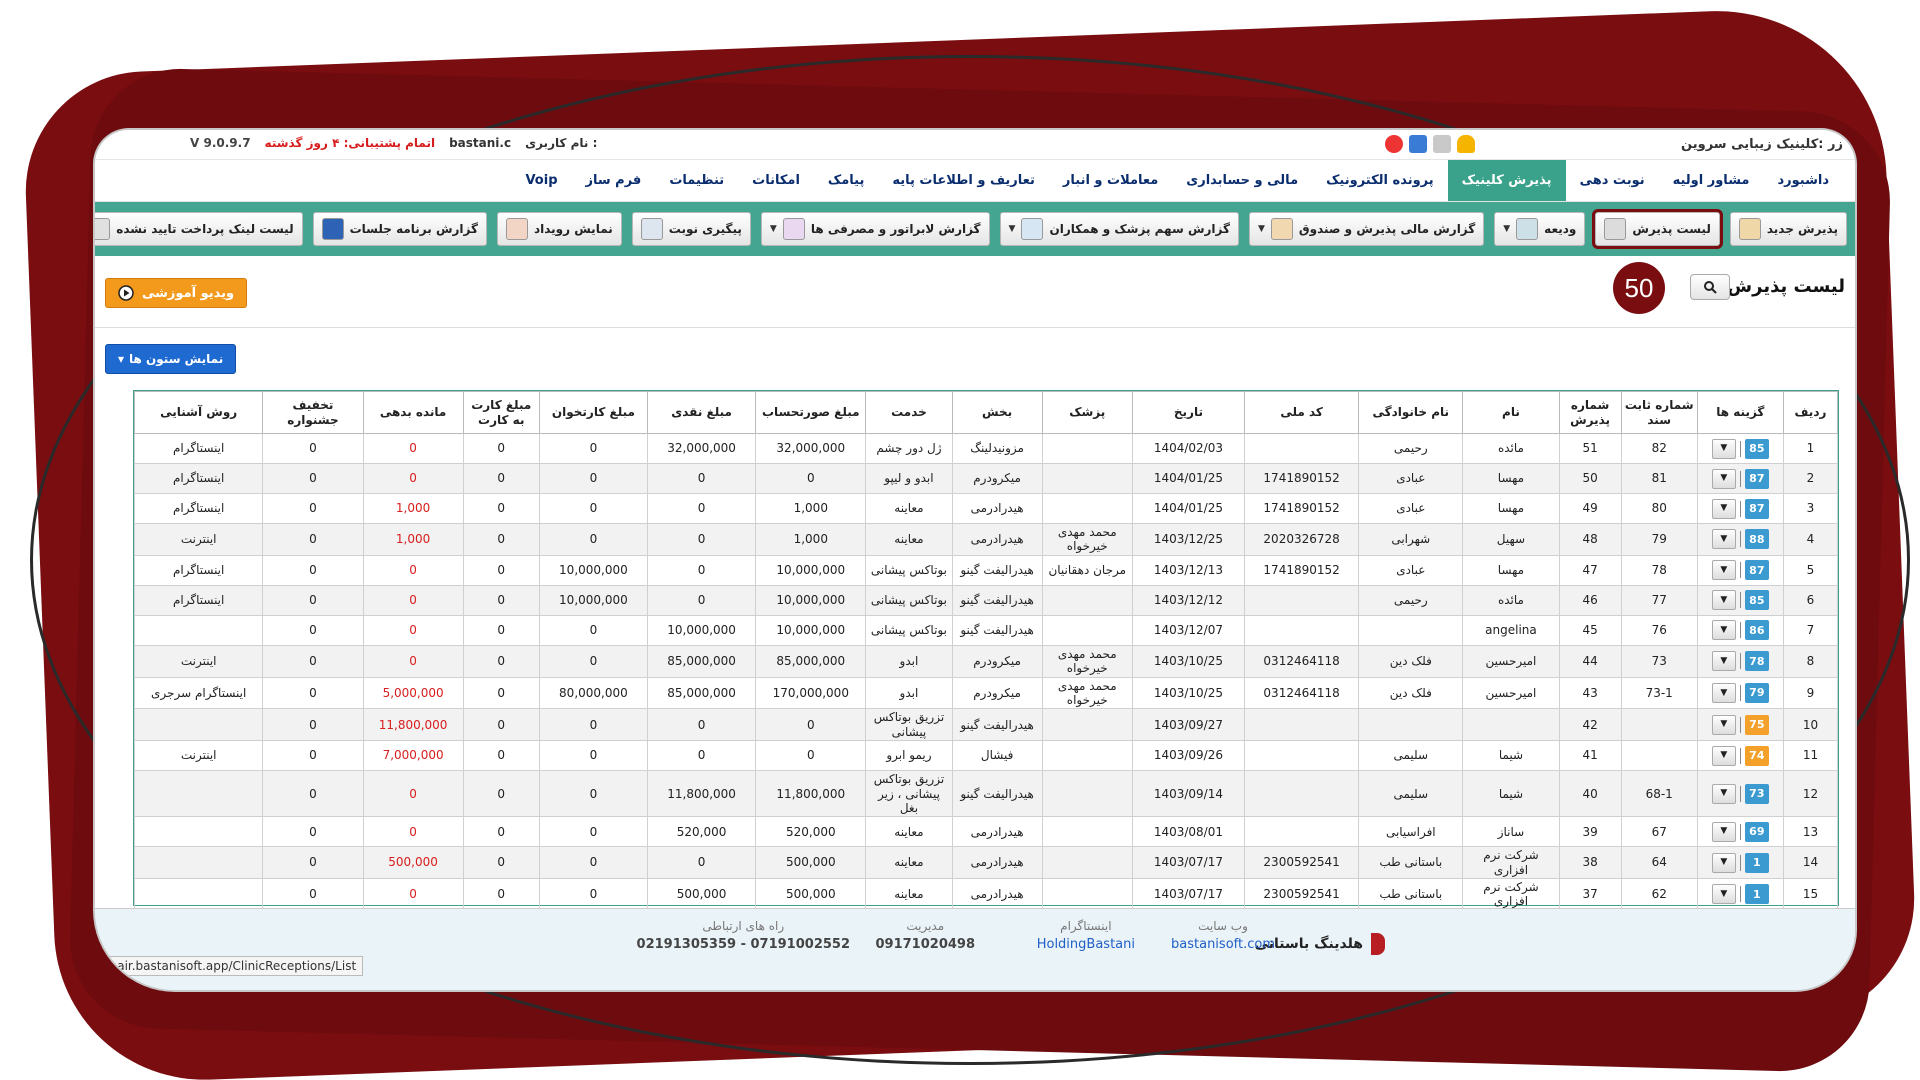 The width and height of the screenshot is (1920, 1080). Describe the element at coordinates (1086, 944) in the screenshot. I see `instagram-link: HoldingBastani` at that location.